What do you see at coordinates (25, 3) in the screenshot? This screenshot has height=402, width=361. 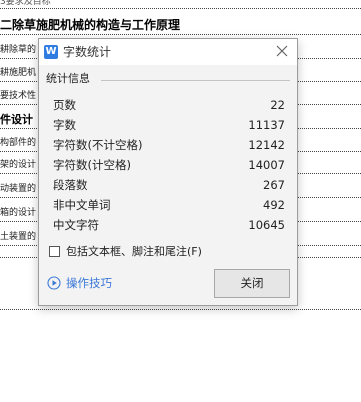 I see `doc-line: 3要求及目标` at bounding box center [25, 3].